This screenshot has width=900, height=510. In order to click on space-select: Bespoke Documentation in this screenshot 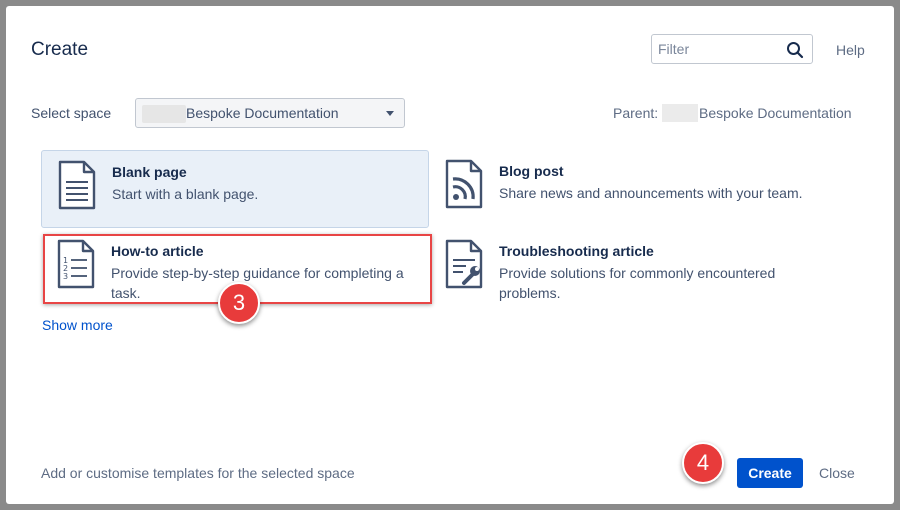, I will do `click(270, 113)`.